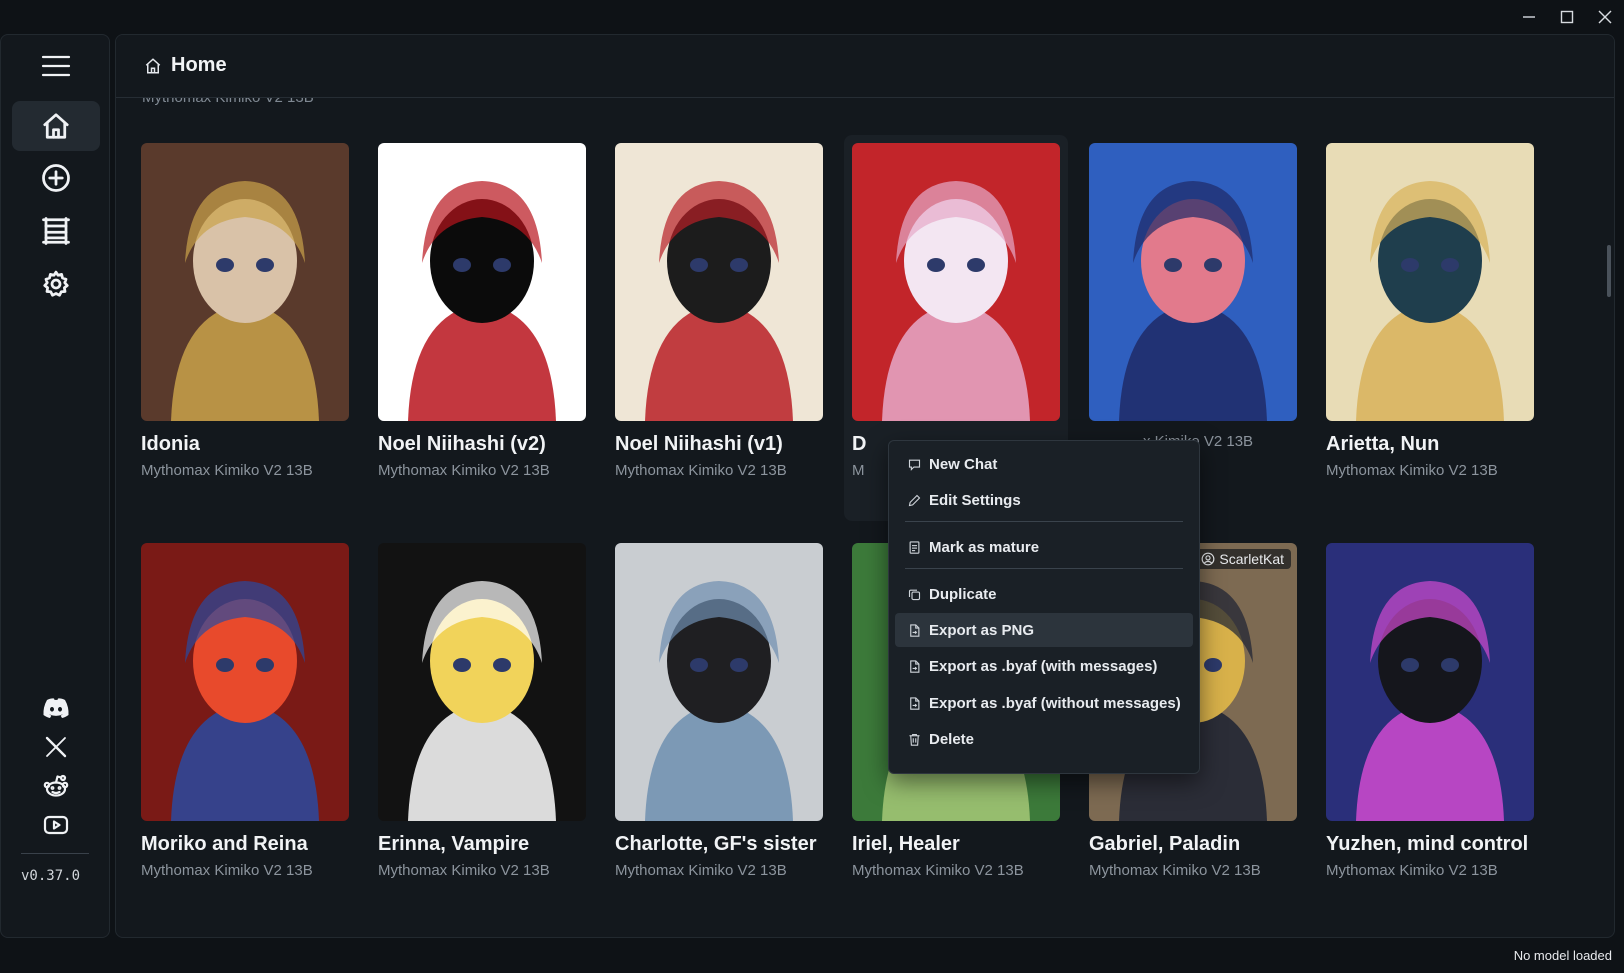 The width and height of the screenshot is (1624, 973). Describe the element at coordinates (963, 464) in the screenshot. I see `menu-item-label: New Chat` at that location.